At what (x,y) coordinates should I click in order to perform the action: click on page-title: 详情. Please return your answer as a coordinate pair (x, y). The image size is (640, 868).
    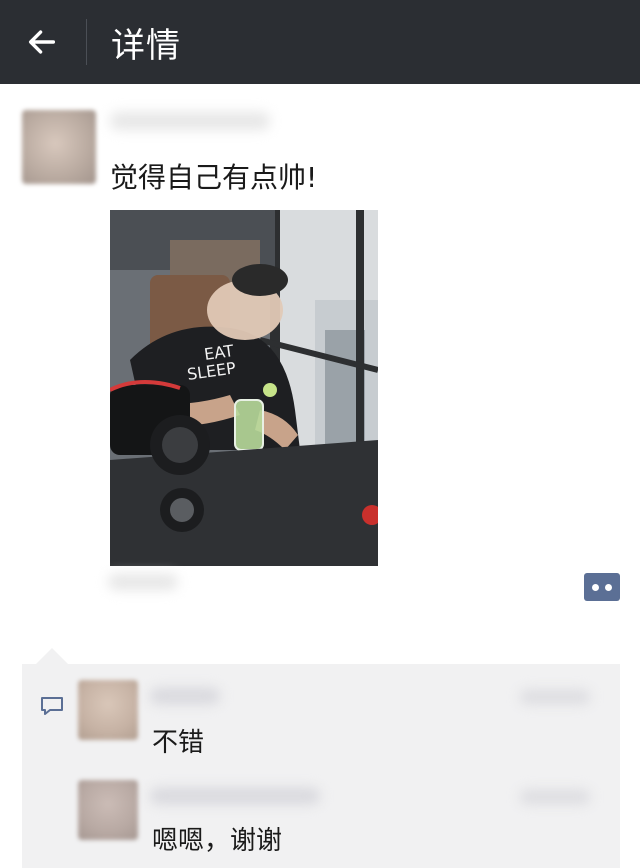
    Looking at the image, I should click on (146, 45).